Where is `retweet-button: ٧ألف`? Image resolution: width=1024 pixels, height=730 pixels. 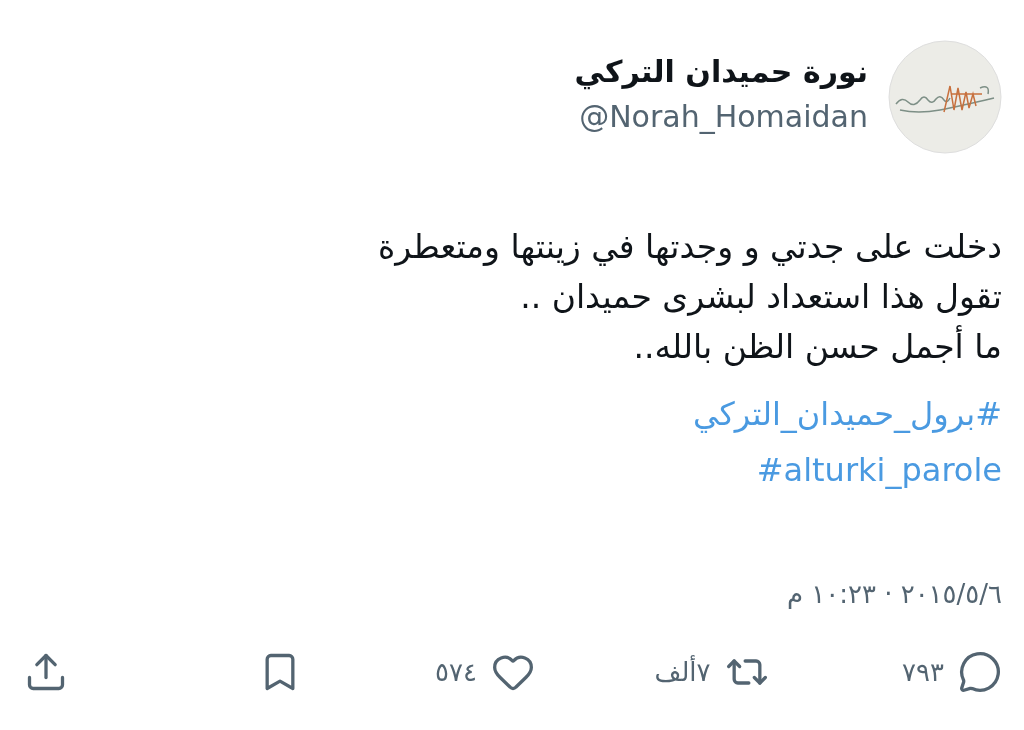
retweet-button: ٧ألف is located at coordinates (711, 672).